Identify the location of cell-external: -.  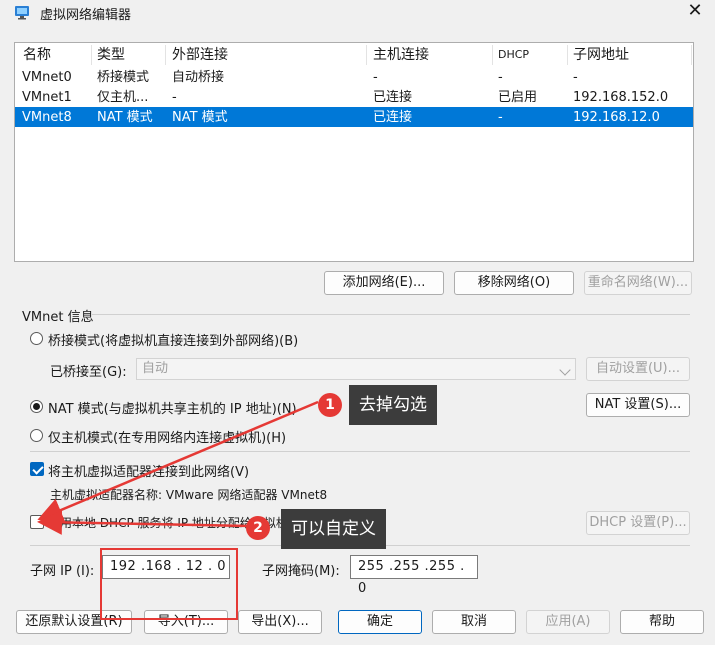
(174, 97).